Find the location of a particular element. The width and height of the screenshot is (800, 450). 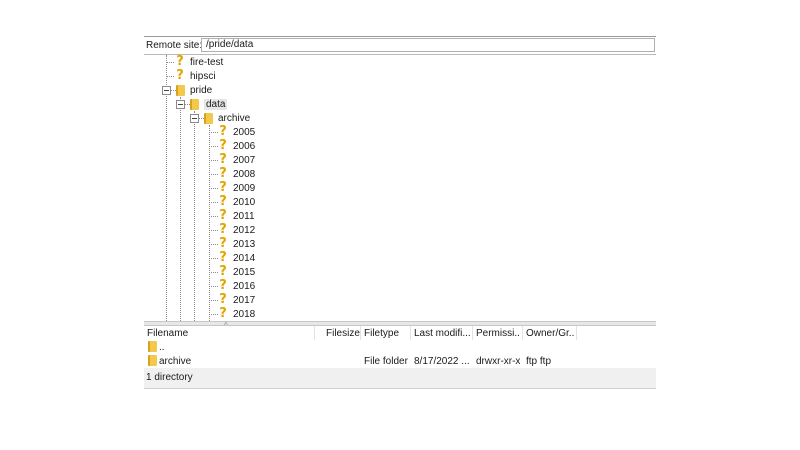

status-text: 1 directory is located at coordinates (169, 377).